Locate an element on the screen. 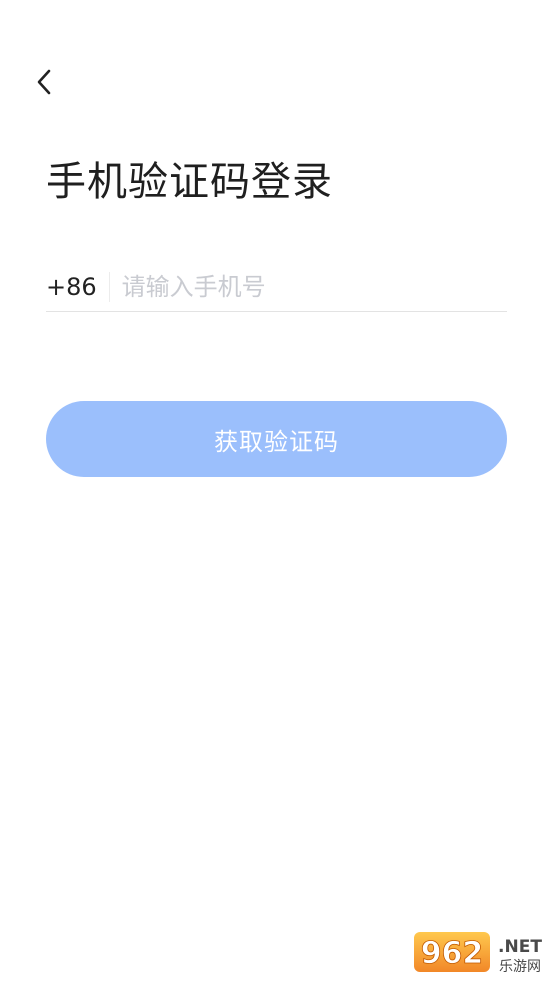  back-button is located at coordinates (44, 82).